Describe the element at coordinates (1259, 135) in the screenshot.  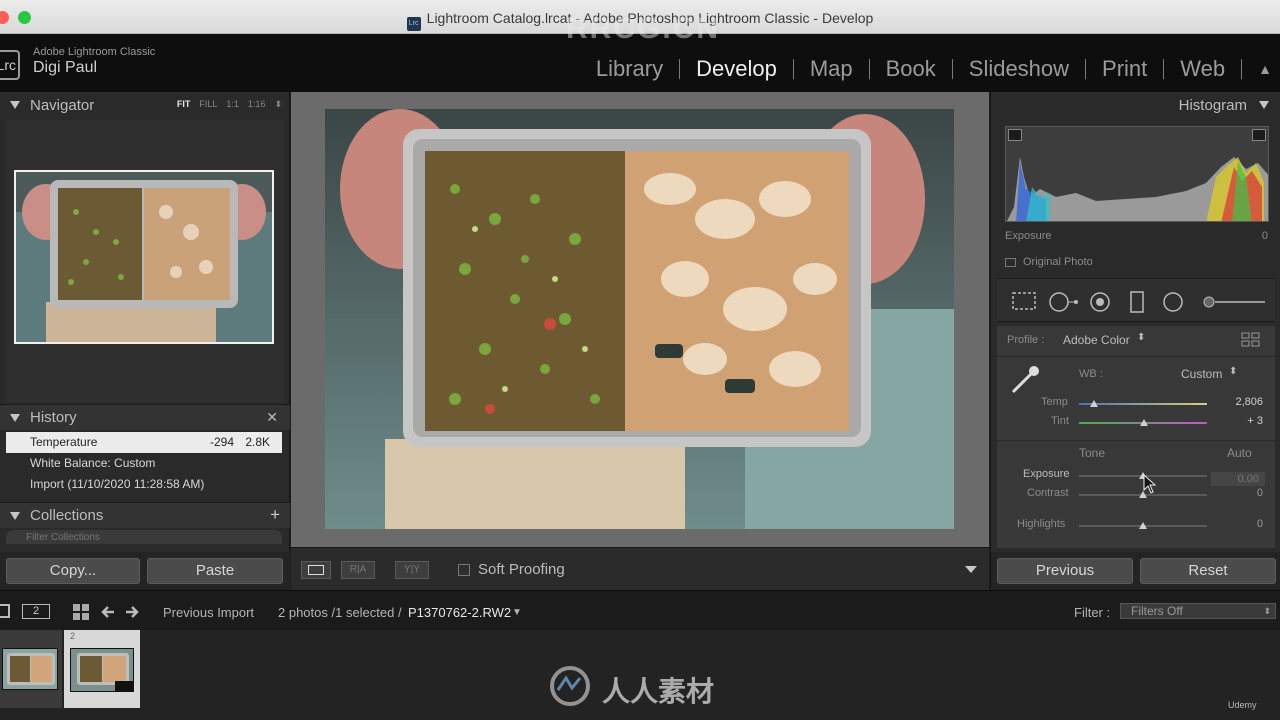
I see `highlight-clipping-icon` at that location.